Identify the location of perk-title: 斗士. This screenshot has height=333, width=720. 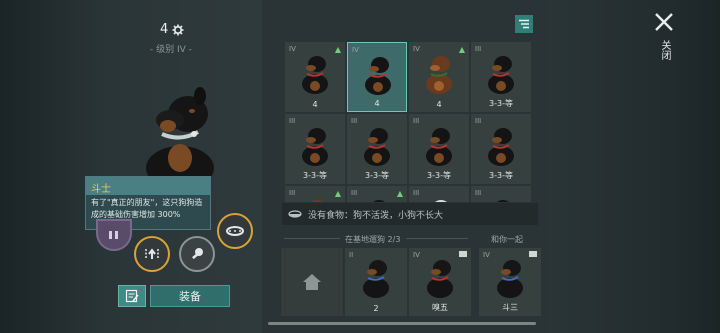
(148, 186).